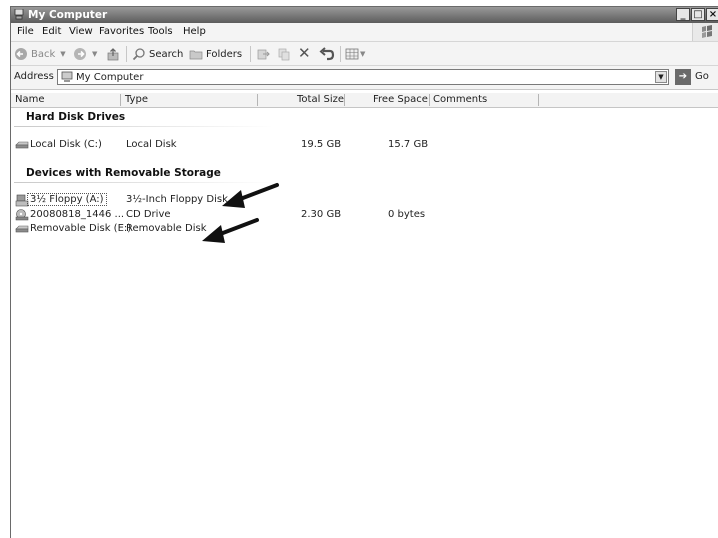 The image size is (718, 538). I want to click on menu-help: Help, so click(194, 31).